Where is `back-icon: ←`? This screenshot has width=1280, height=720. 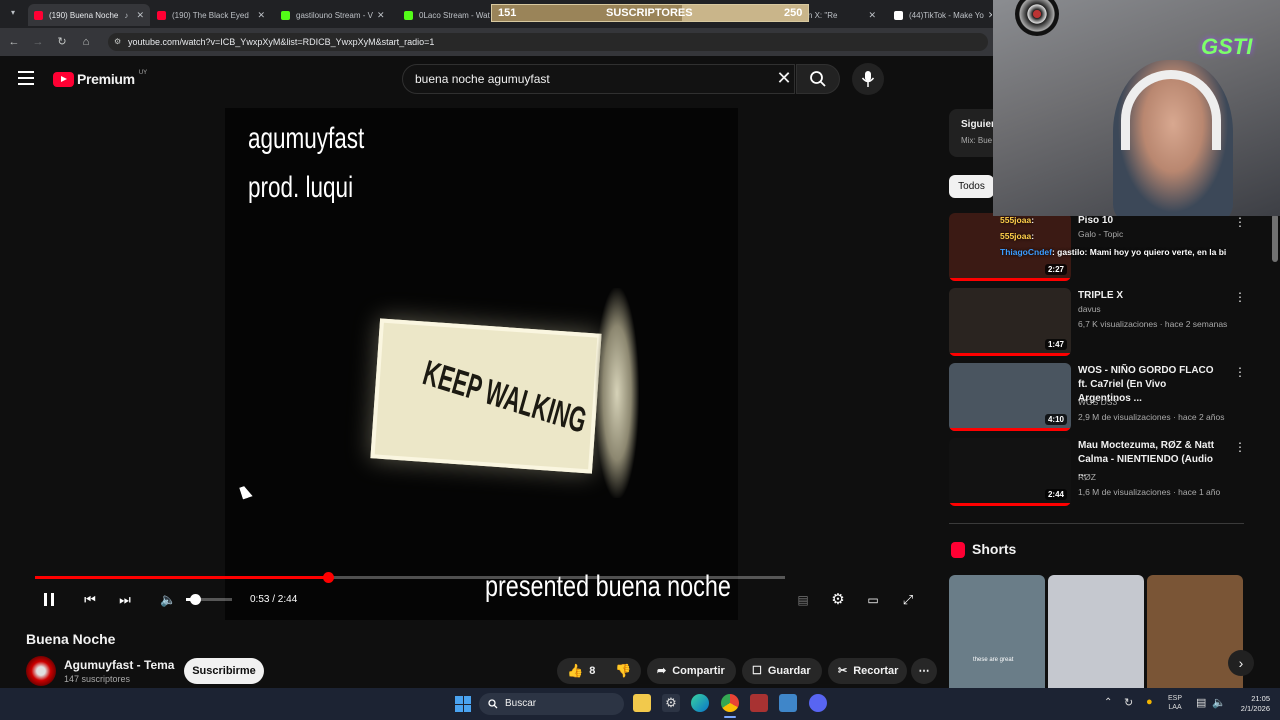 back-icon: ← is located at coordinates (14, 42).